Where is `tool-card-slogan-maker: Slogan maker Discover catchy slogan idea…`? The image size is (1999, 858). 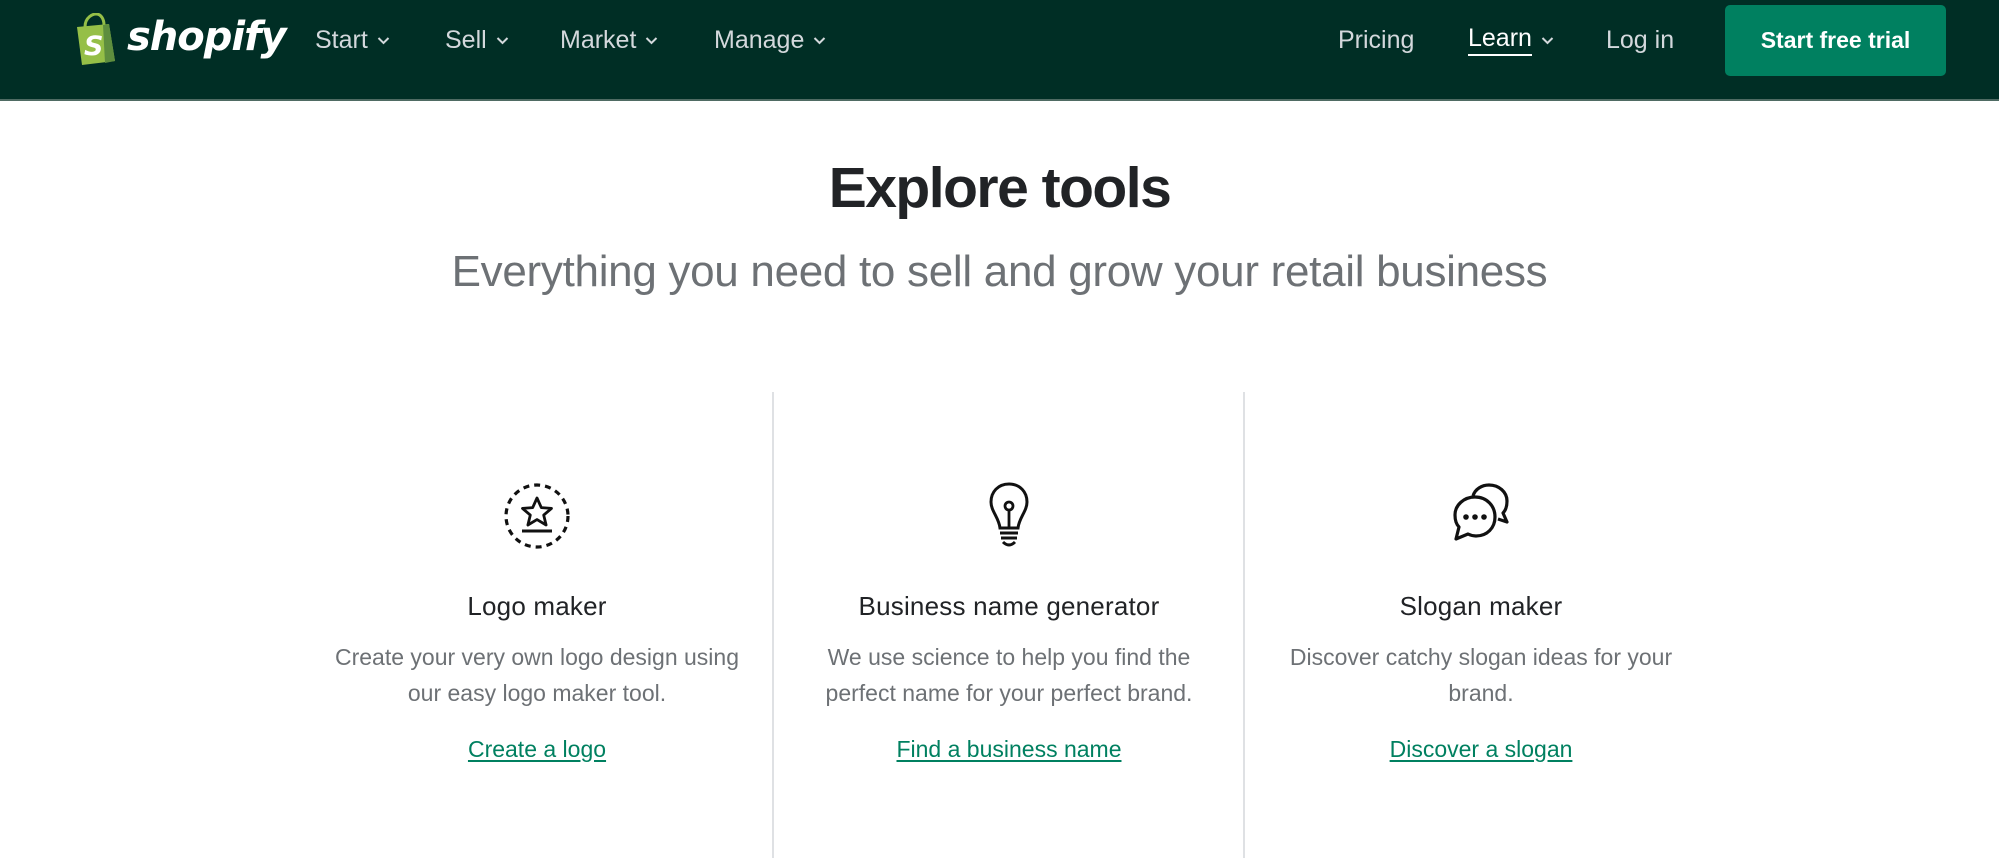 tool-card-slogan-maker: Slogan maker Discover catchy slogan idea… is located at coordinates (1481, 622).